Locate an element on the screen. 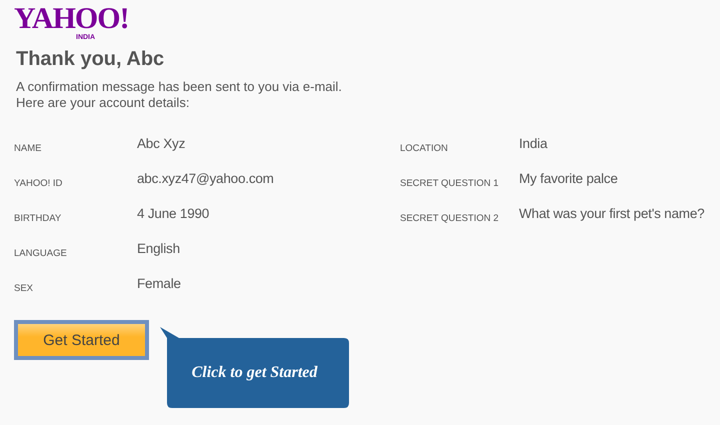 This screenshot has width=720, height=425. confirmation-text: Here are your account details: is located at coordinates (103, 103).